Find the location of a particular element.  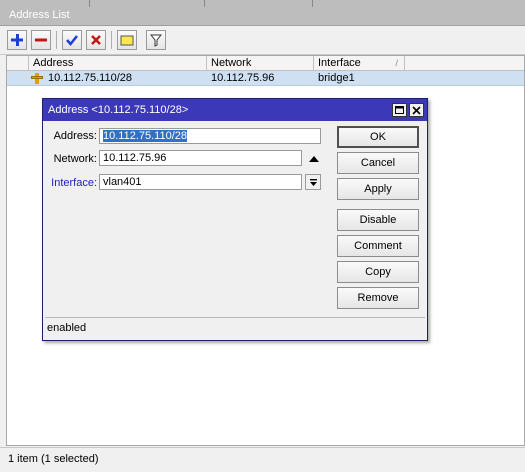

column-header-network: Network is located at coordinates (260, 63).